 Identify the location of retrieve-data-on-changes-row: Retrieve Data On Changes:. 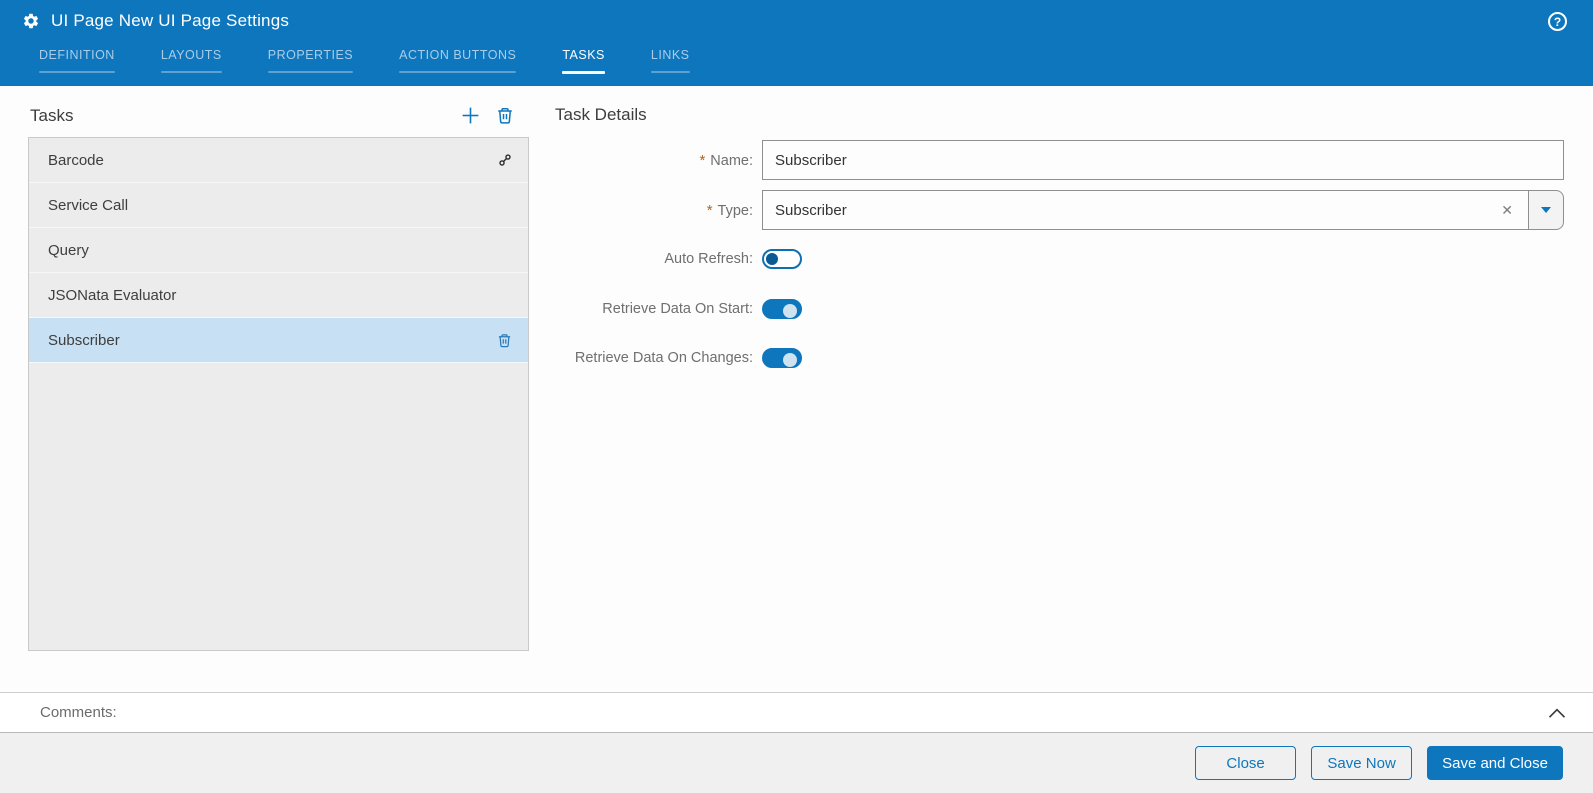
(782, 358).